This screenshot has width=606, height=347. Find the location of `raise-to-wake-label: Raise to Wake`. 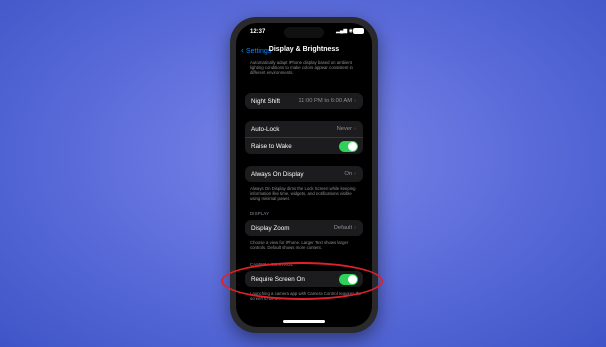

raise-to-wake-label: Raise to Wake is located at coordinates (271, 146).